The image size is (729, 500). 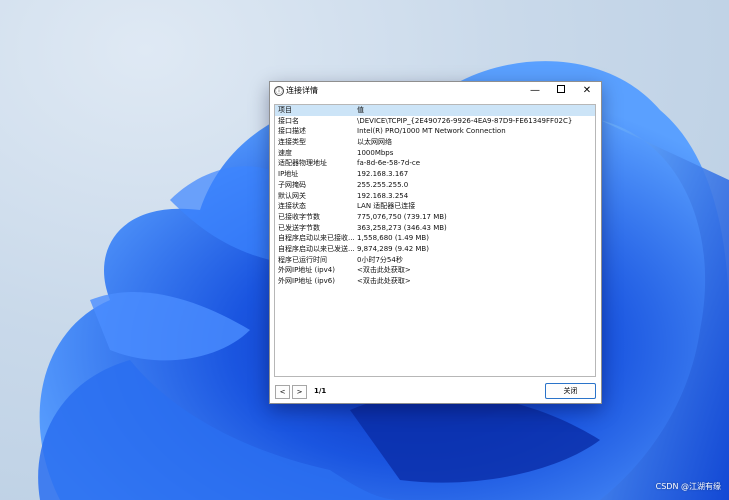 I want to click on item-key: 接口描述, so click(x=292, y=131).